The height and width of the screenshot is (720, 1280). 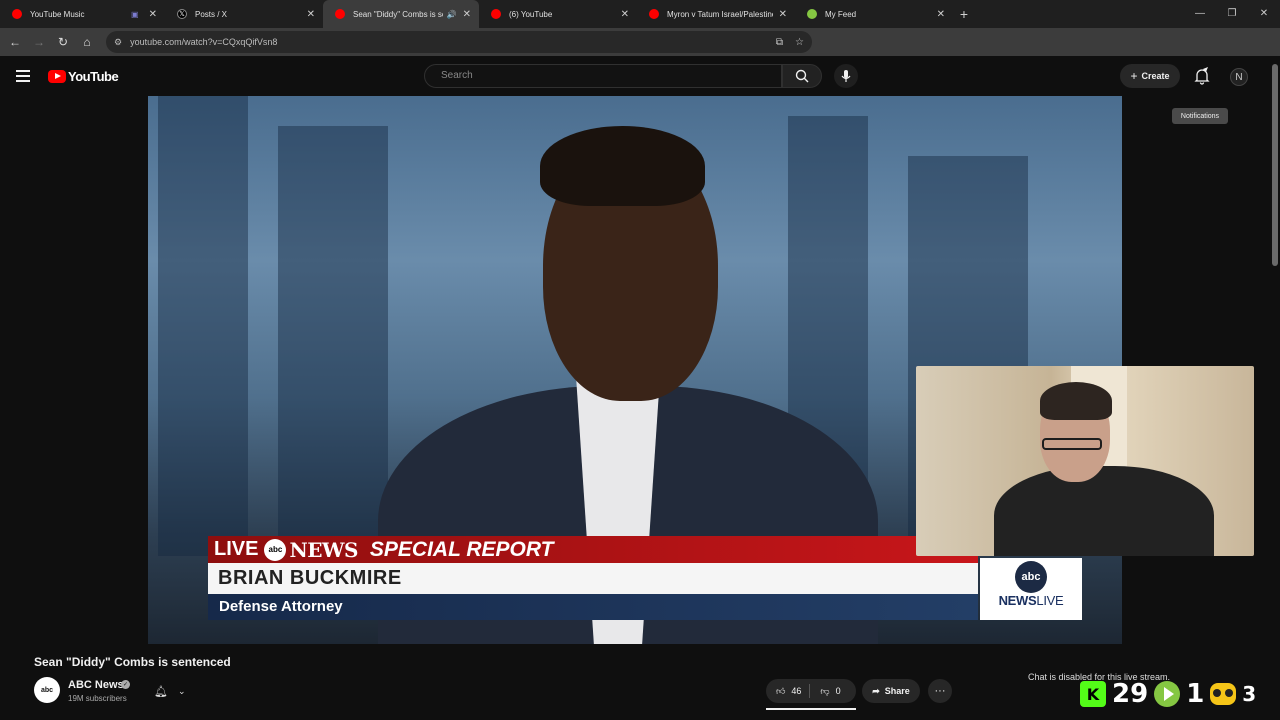 I want to click on notifications-button, so click(x=1202, y=76).